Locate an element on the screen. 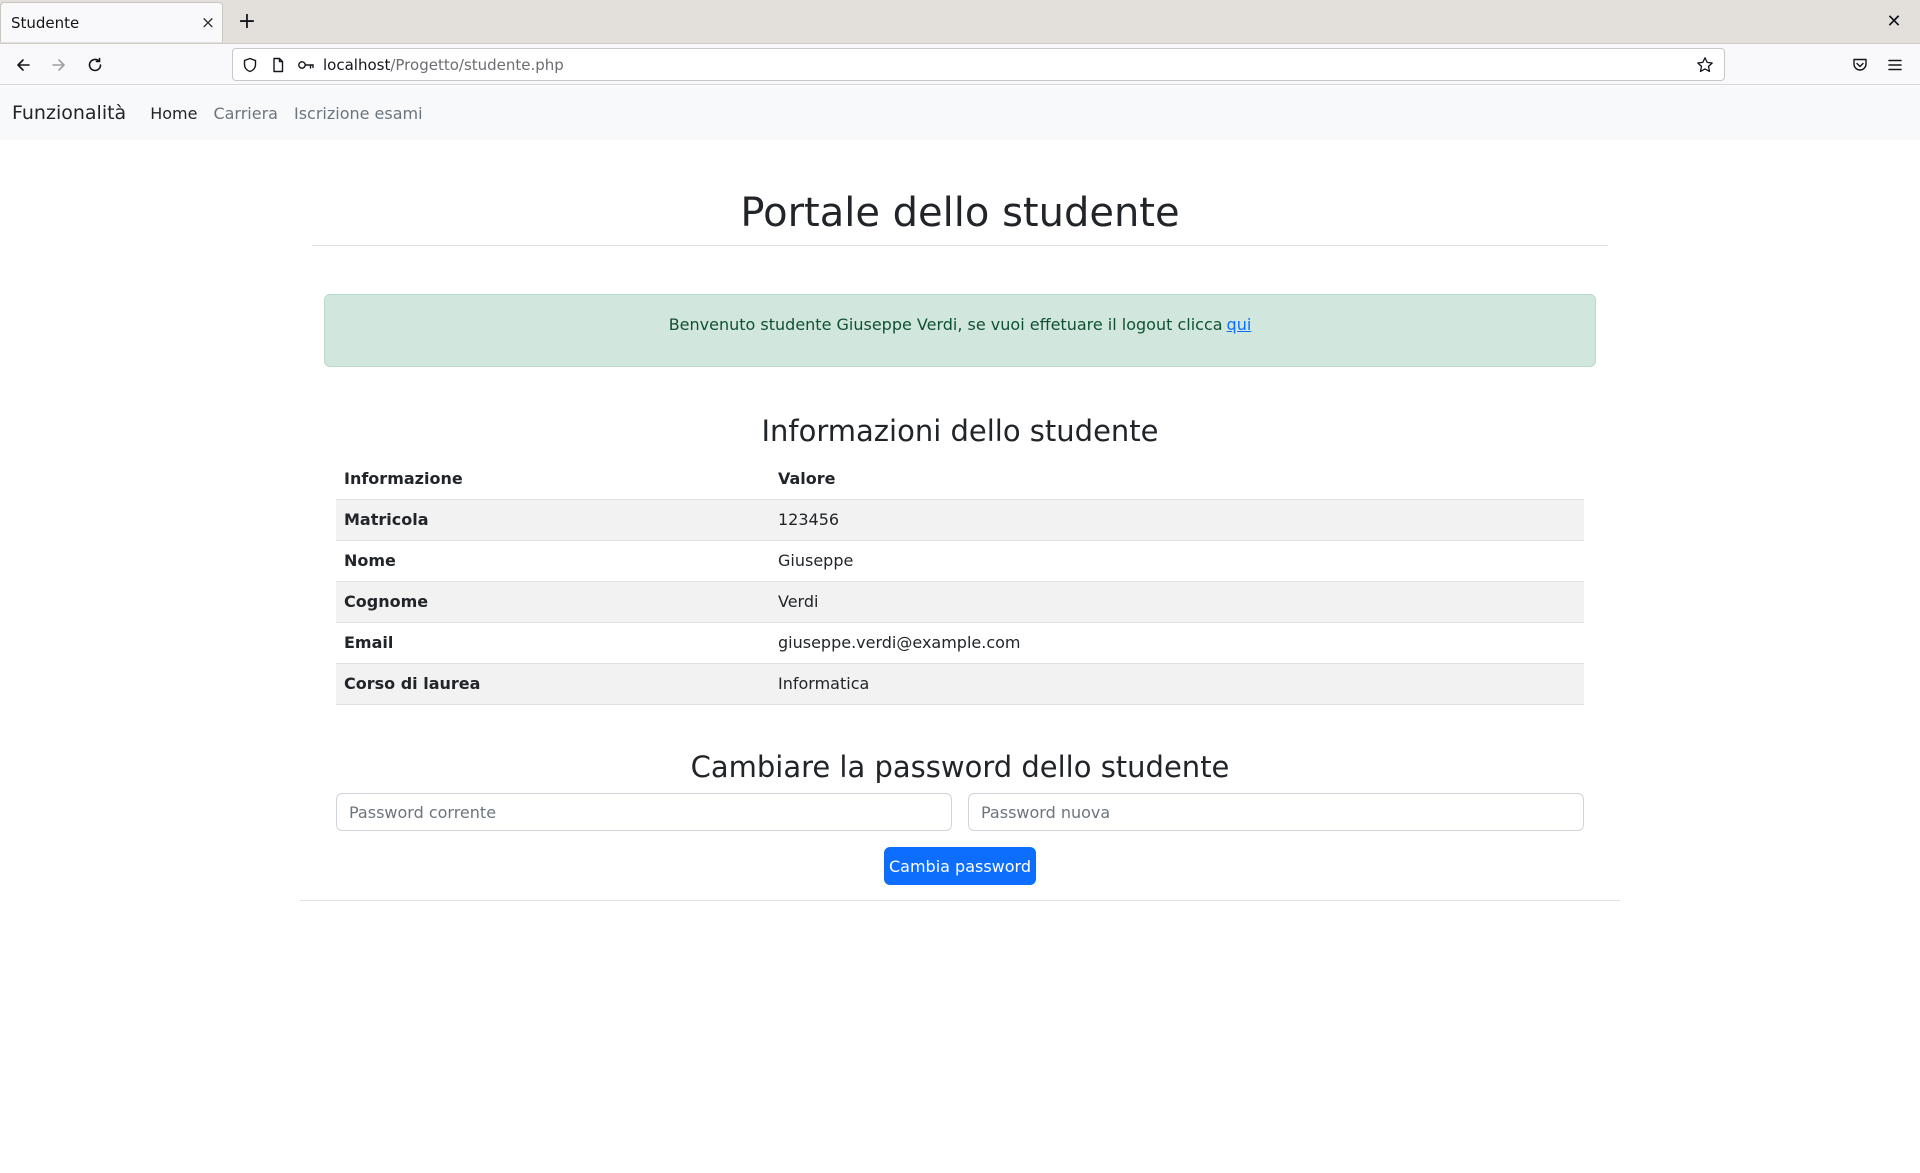 The width and height of the screenshot is (1920, 1173). url-host: localhost is located at coordinates (357, 64).